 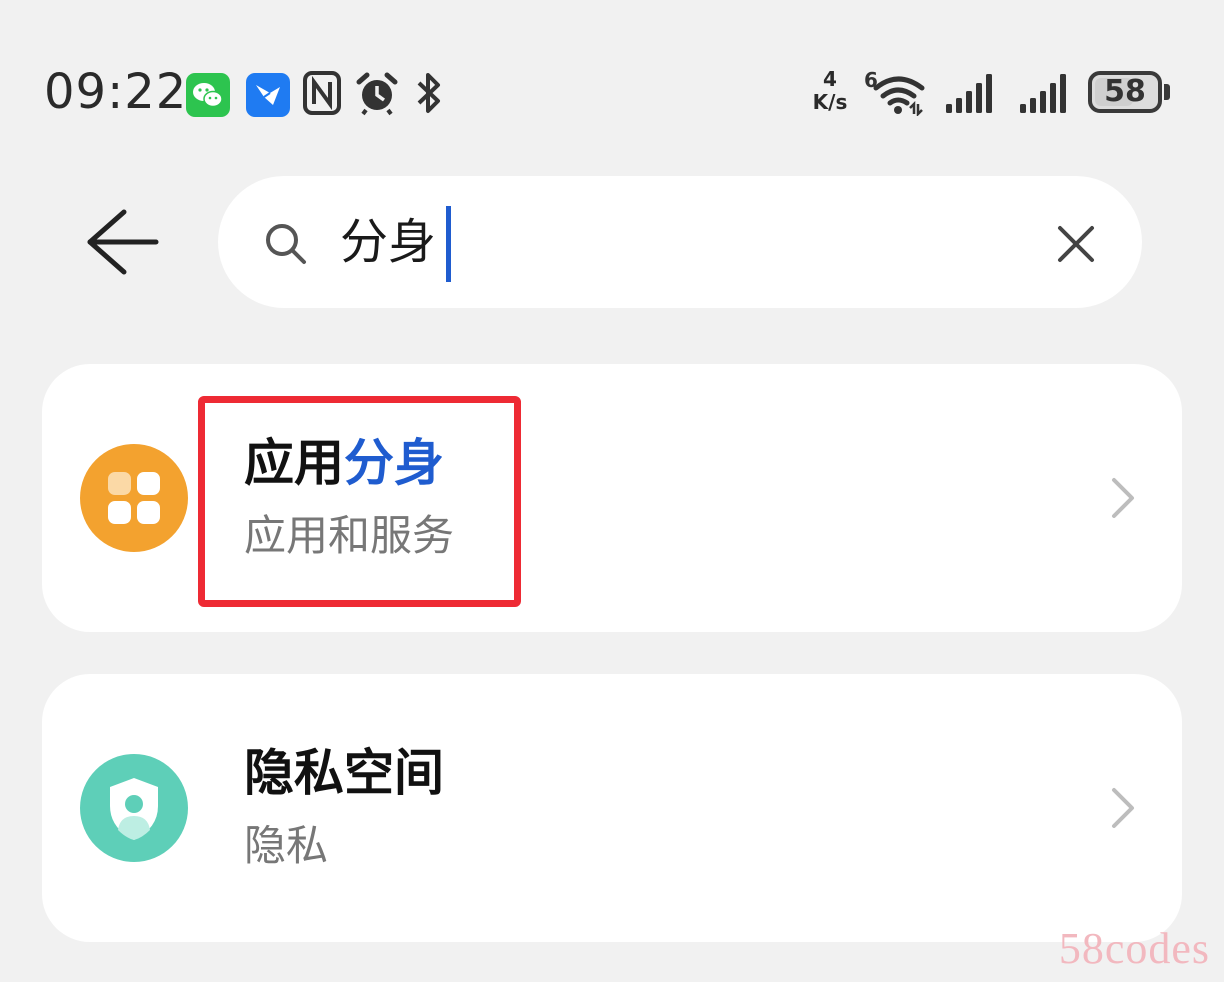 What do you see at coordinates (294, 463) in the screenshot?
I see `result-title-prefix: 应用` at bounding box center [294, 463].